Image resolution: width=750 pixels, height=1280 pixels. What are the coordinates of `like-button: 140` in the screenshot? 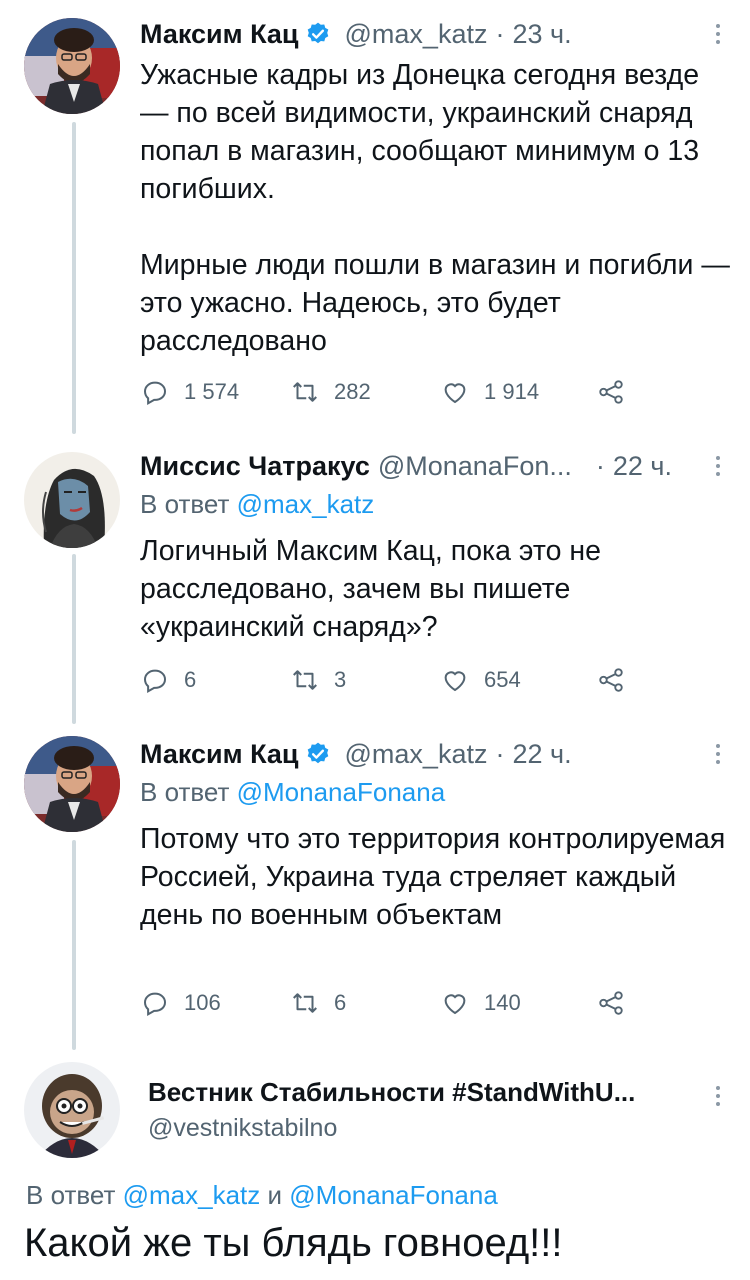 It's located at (480, 1003).